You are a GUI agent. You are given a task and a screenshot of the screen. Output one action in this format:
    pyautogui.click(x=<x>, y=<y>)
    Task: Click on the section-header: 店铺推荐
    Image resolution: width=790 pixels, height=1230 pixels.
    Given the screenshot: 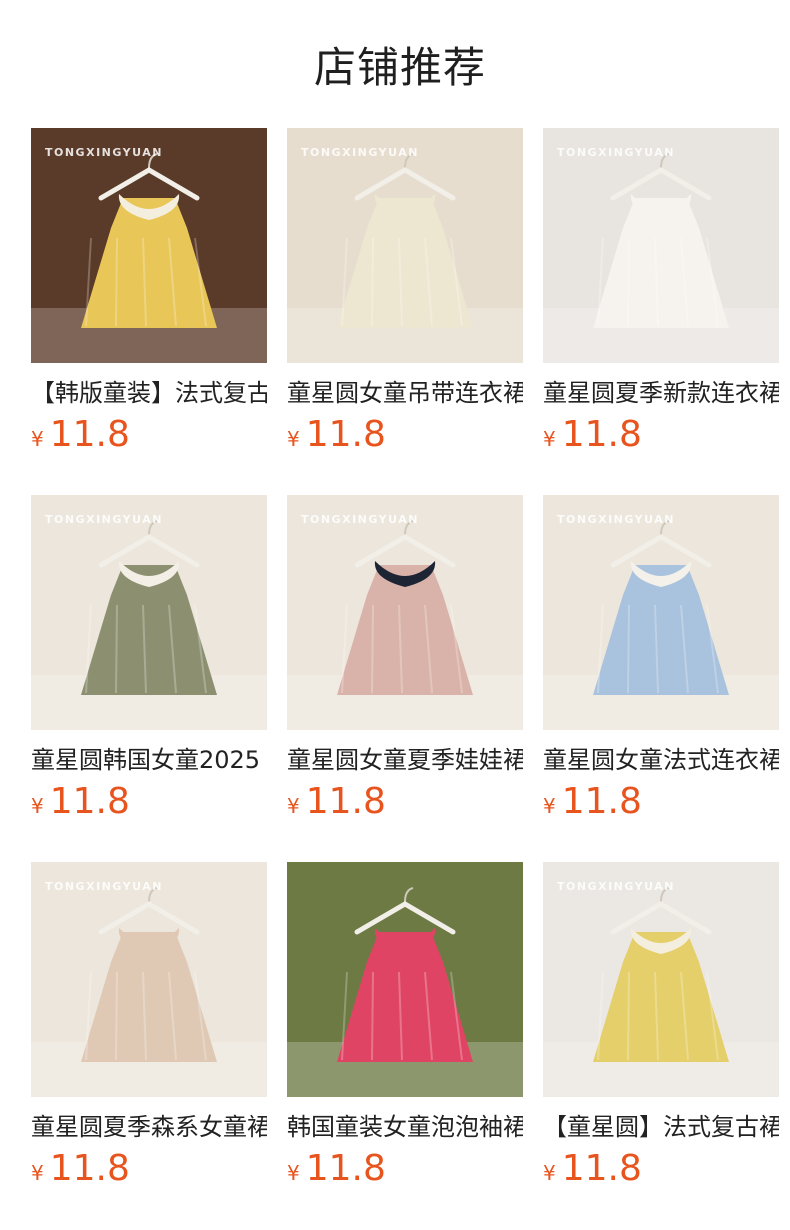 What is the action you would take?
    pyautogui.click(x=395, y=64)
    